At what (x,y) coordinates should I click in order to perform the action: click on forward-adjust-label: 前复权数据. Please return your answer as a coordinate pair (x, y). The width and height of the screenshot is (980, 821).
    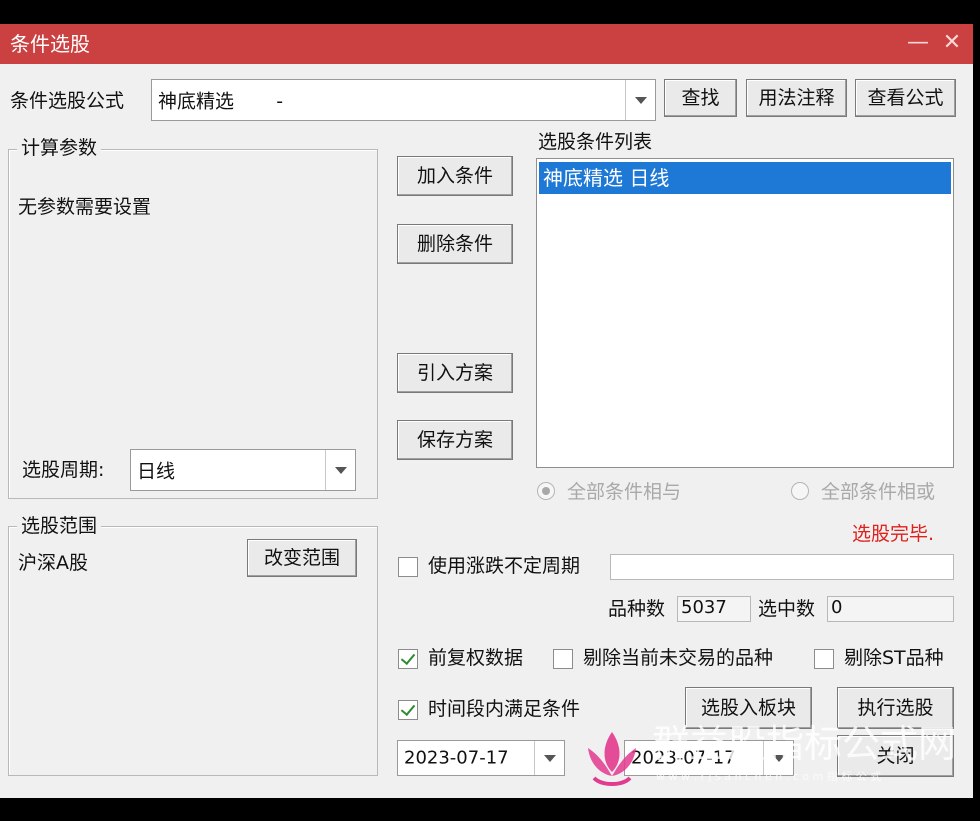
    Looking at the image, I should click on (476, 658).